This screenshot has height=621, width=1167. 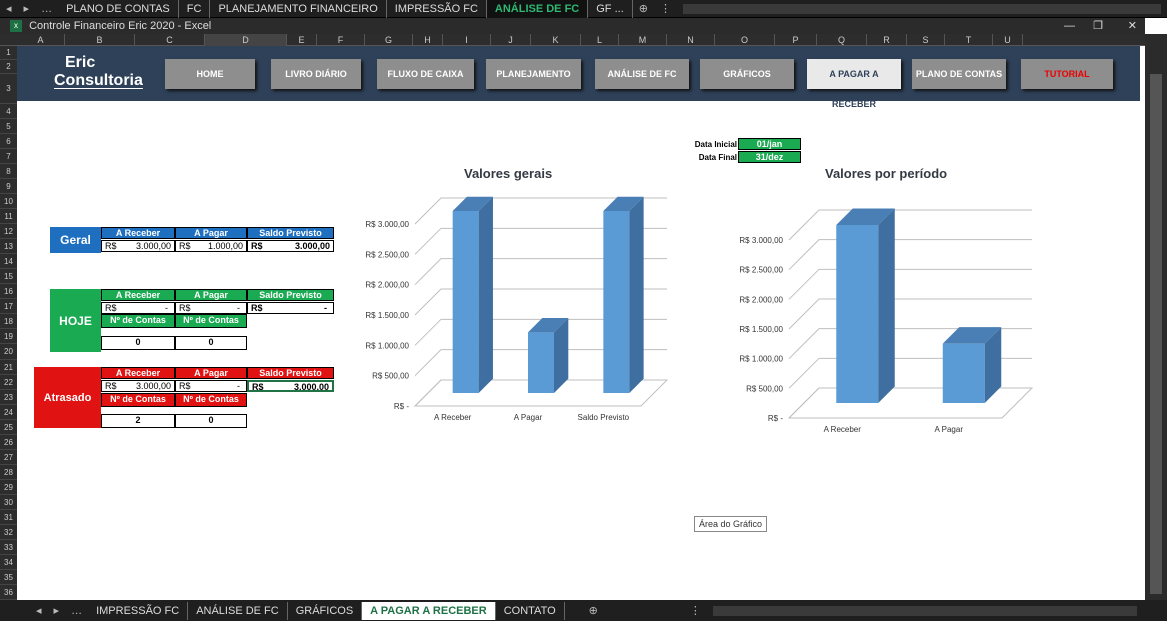 What do you see at coordinates (1098, 26) in the screenshot?
I see `restore-icon: ❐` at bounding box center [1098, 26].